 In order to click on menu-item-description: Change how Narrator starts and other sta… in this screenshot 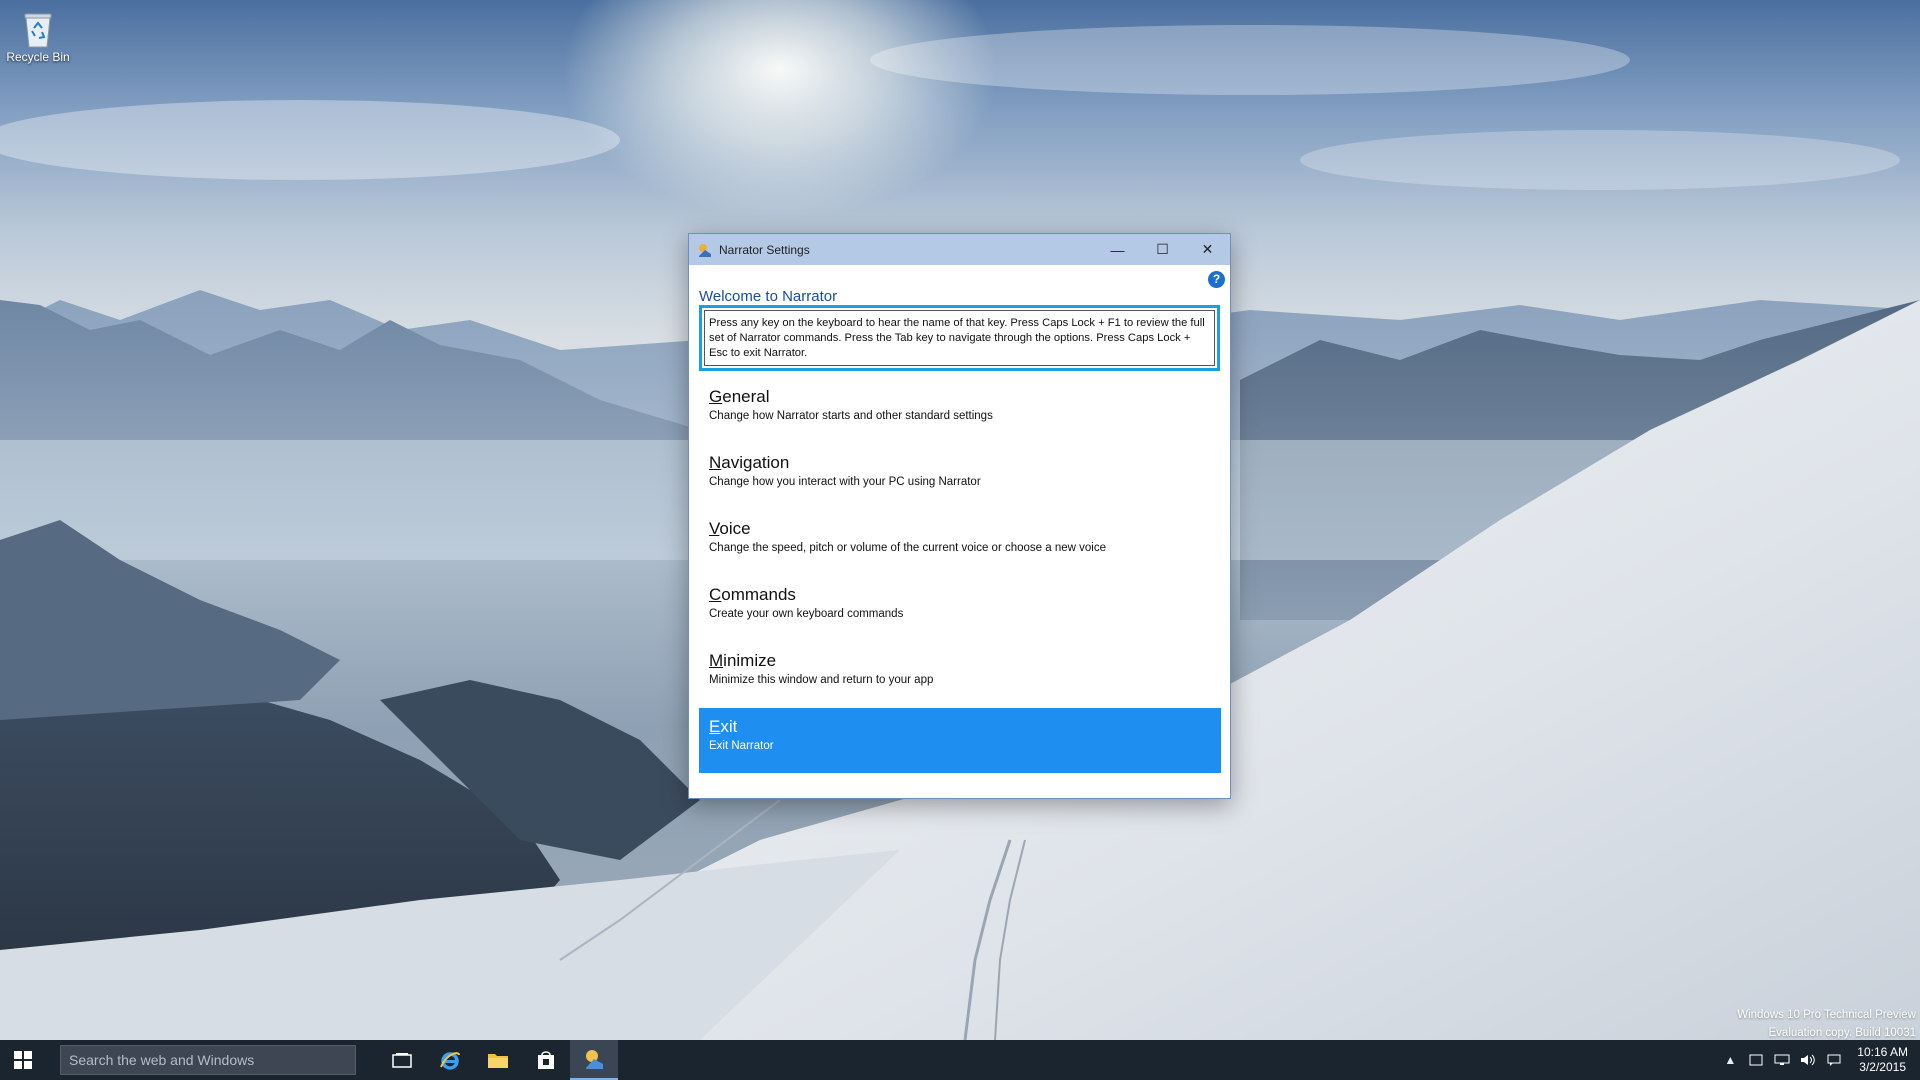, I will do `click(851, 416)`.